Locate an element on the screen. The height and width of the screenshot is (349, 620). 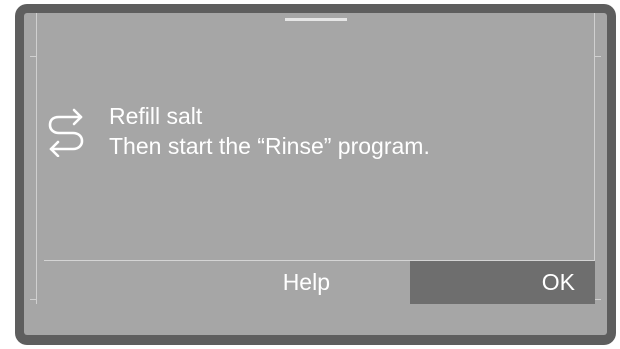
frame-line-left is located at coordinates (36, 158).